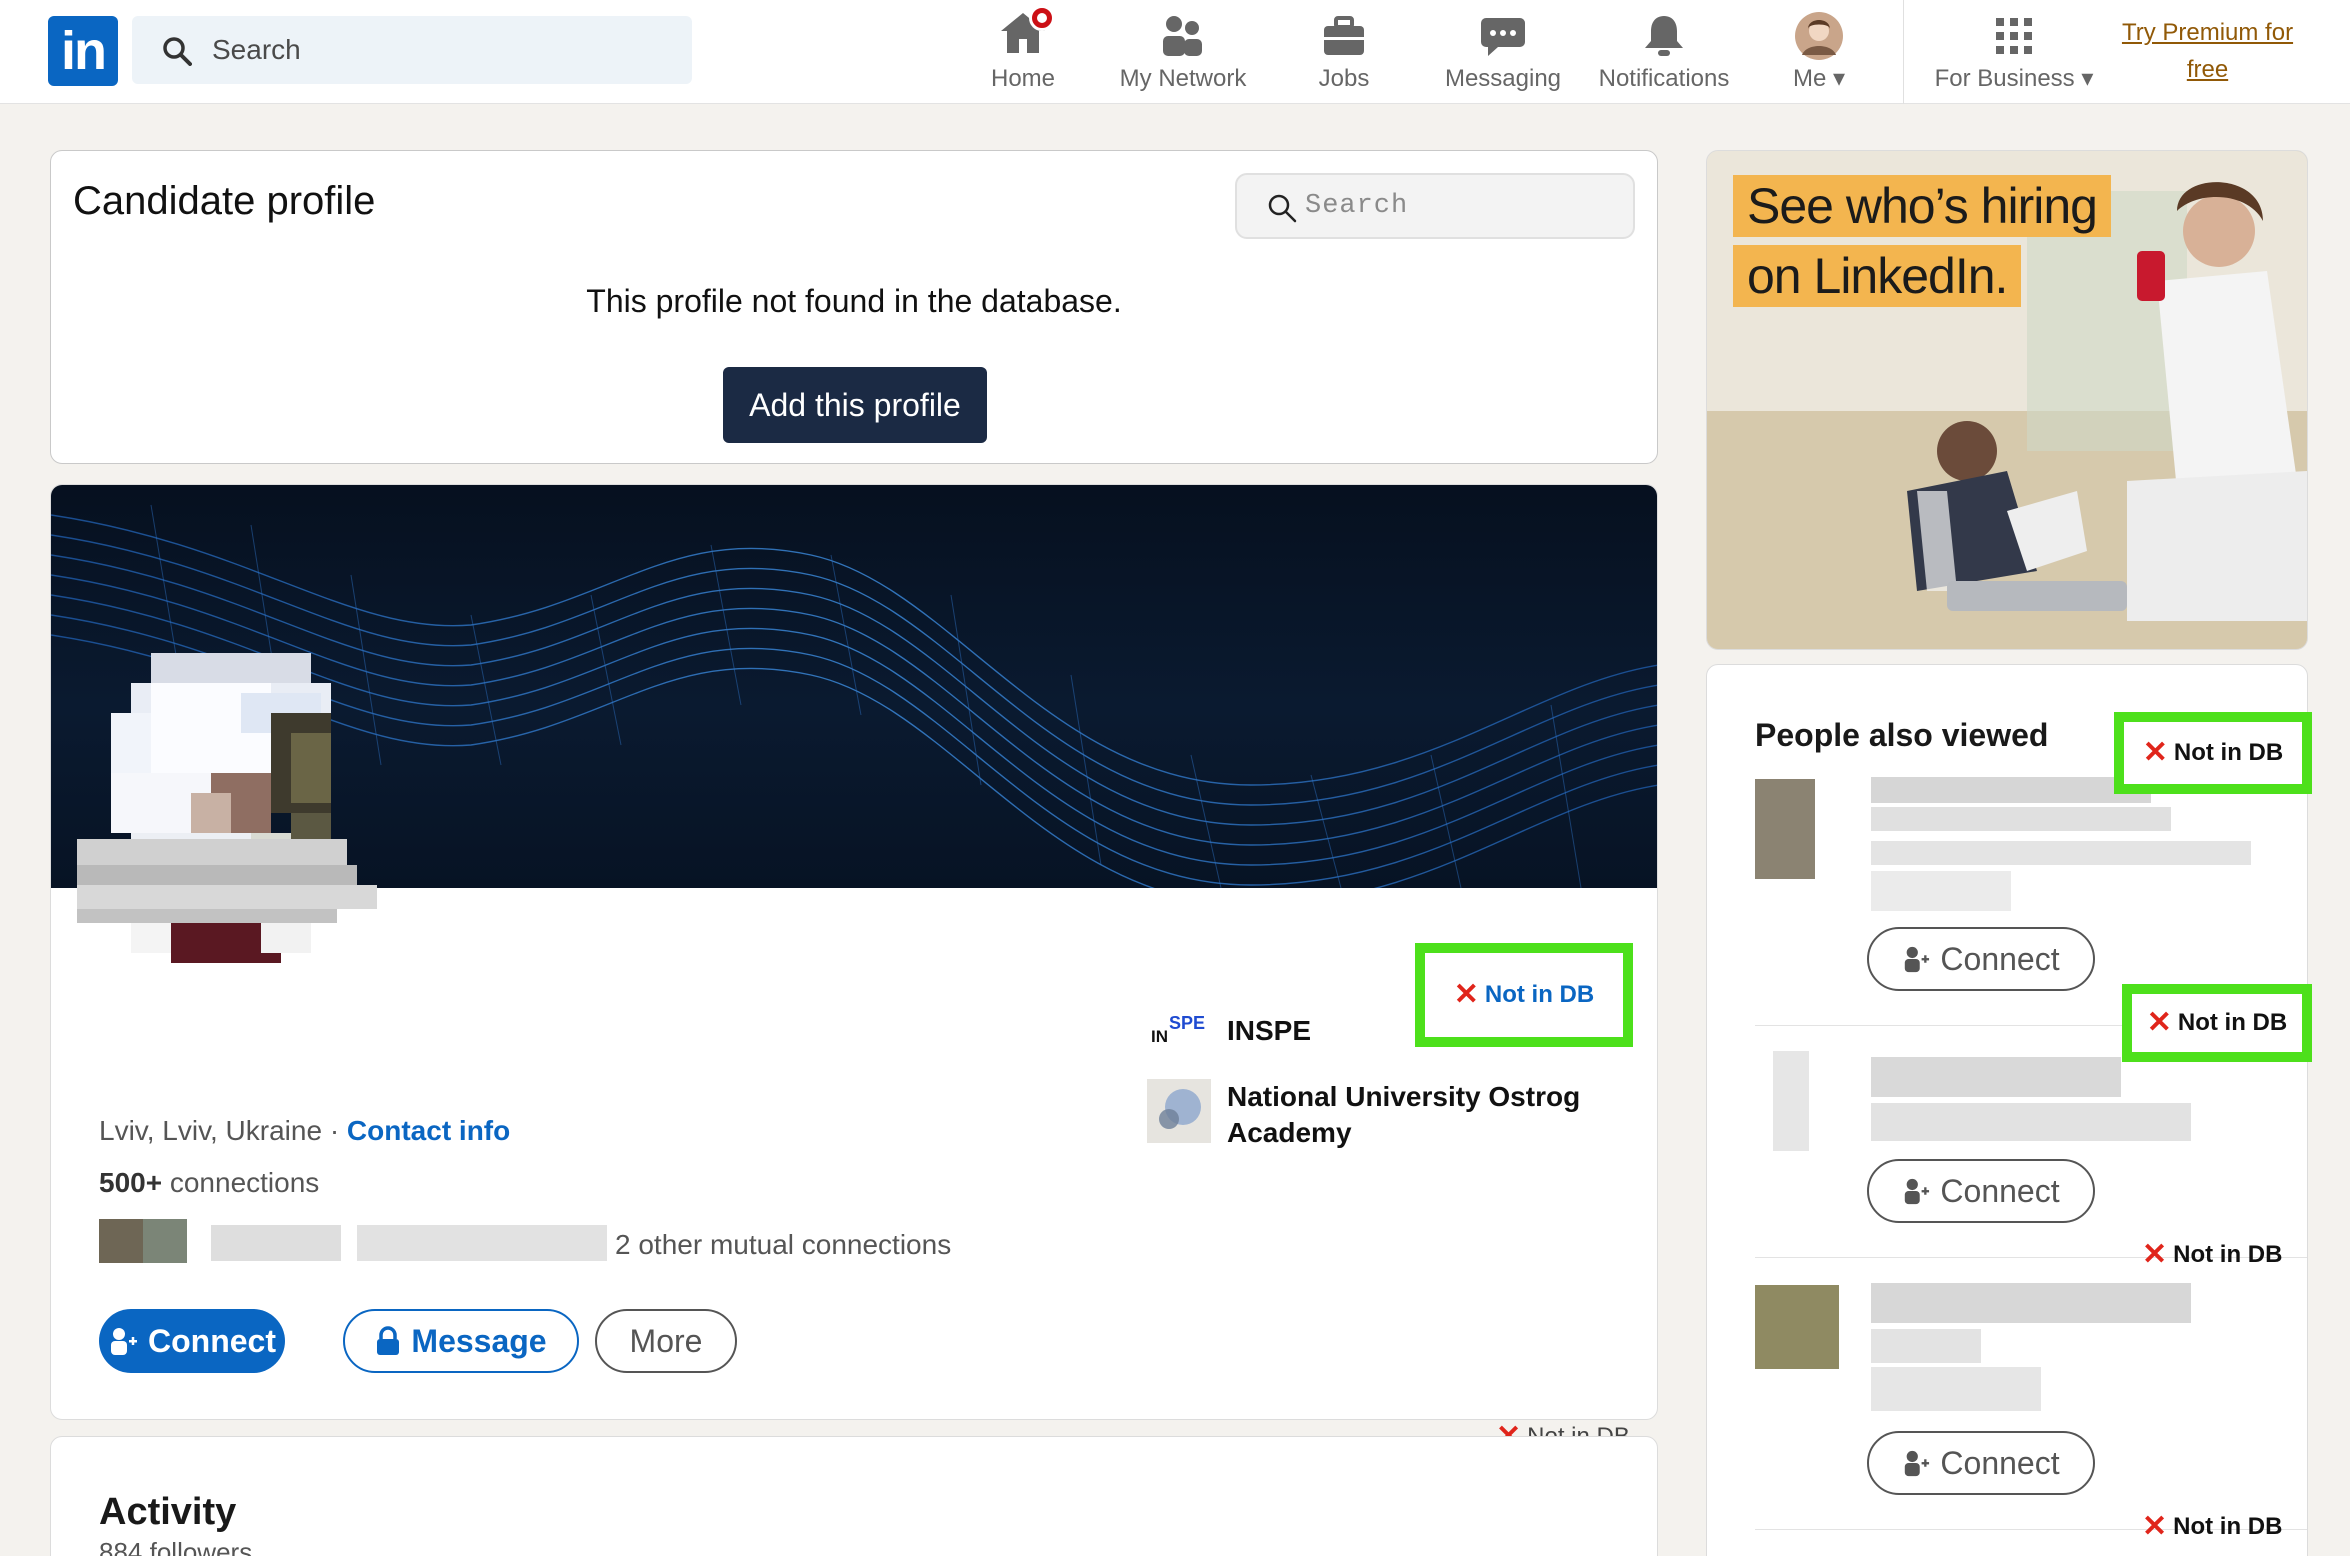 The image size is (2350, 1556). Describe the element at coordinates (244, 1182) in the screenshot. I see `connections-label: connections` at that location.